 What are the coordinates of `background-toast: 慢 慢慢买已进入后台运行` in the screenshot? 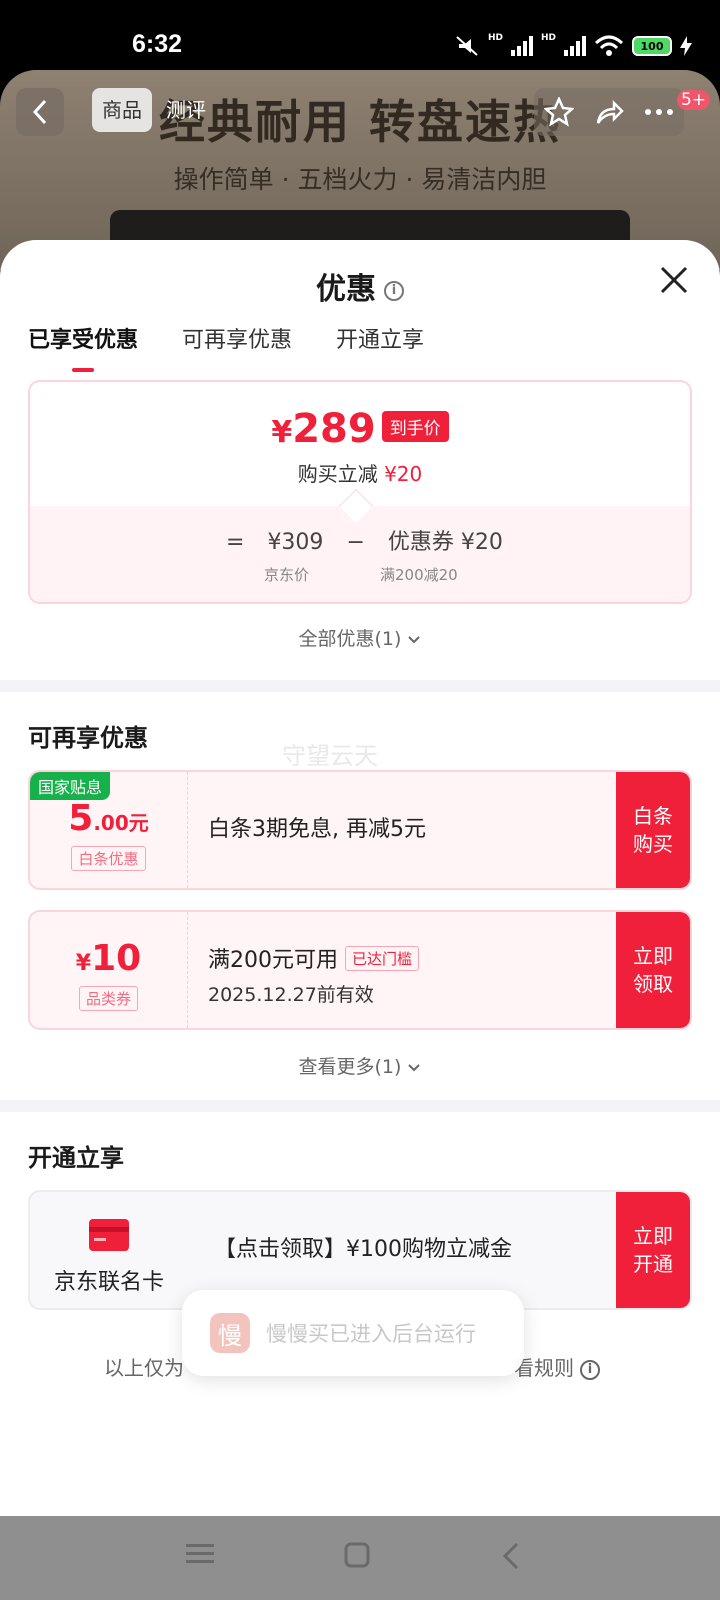 It's located at (353, 1333).